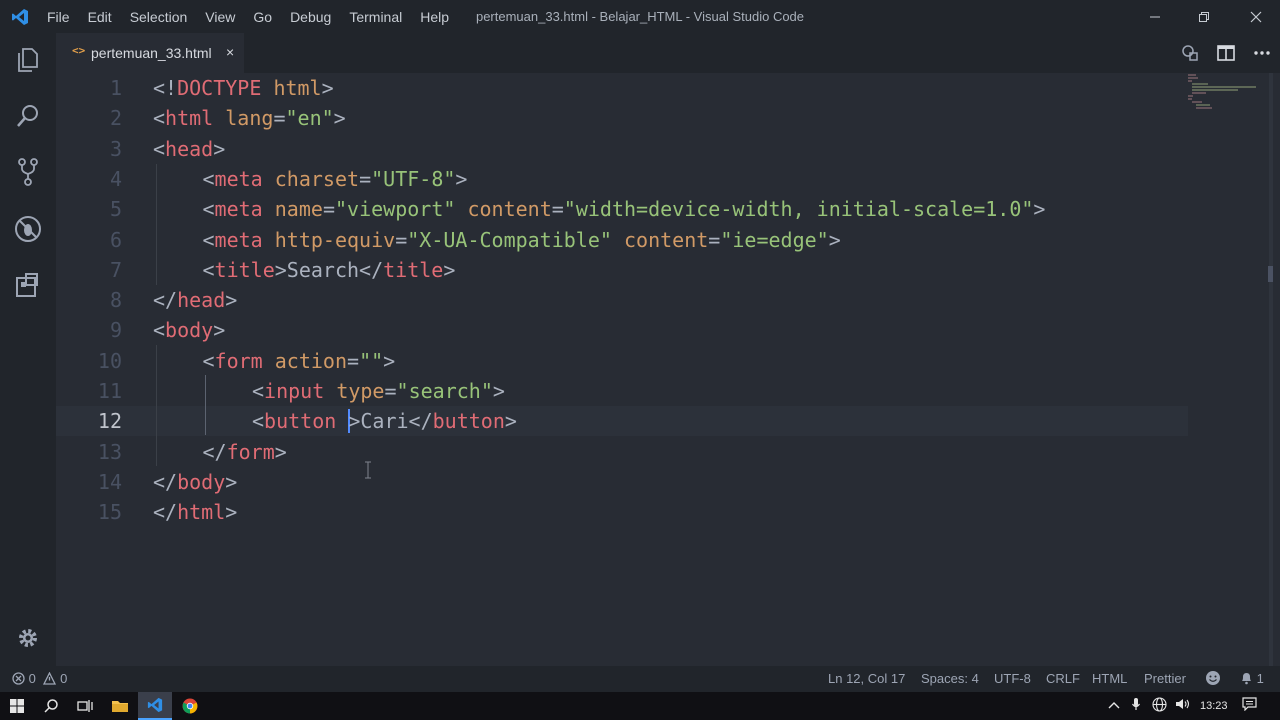  Describe the element at coordinates (28, 229) in the screenshot. I see `debug-button` at that location.